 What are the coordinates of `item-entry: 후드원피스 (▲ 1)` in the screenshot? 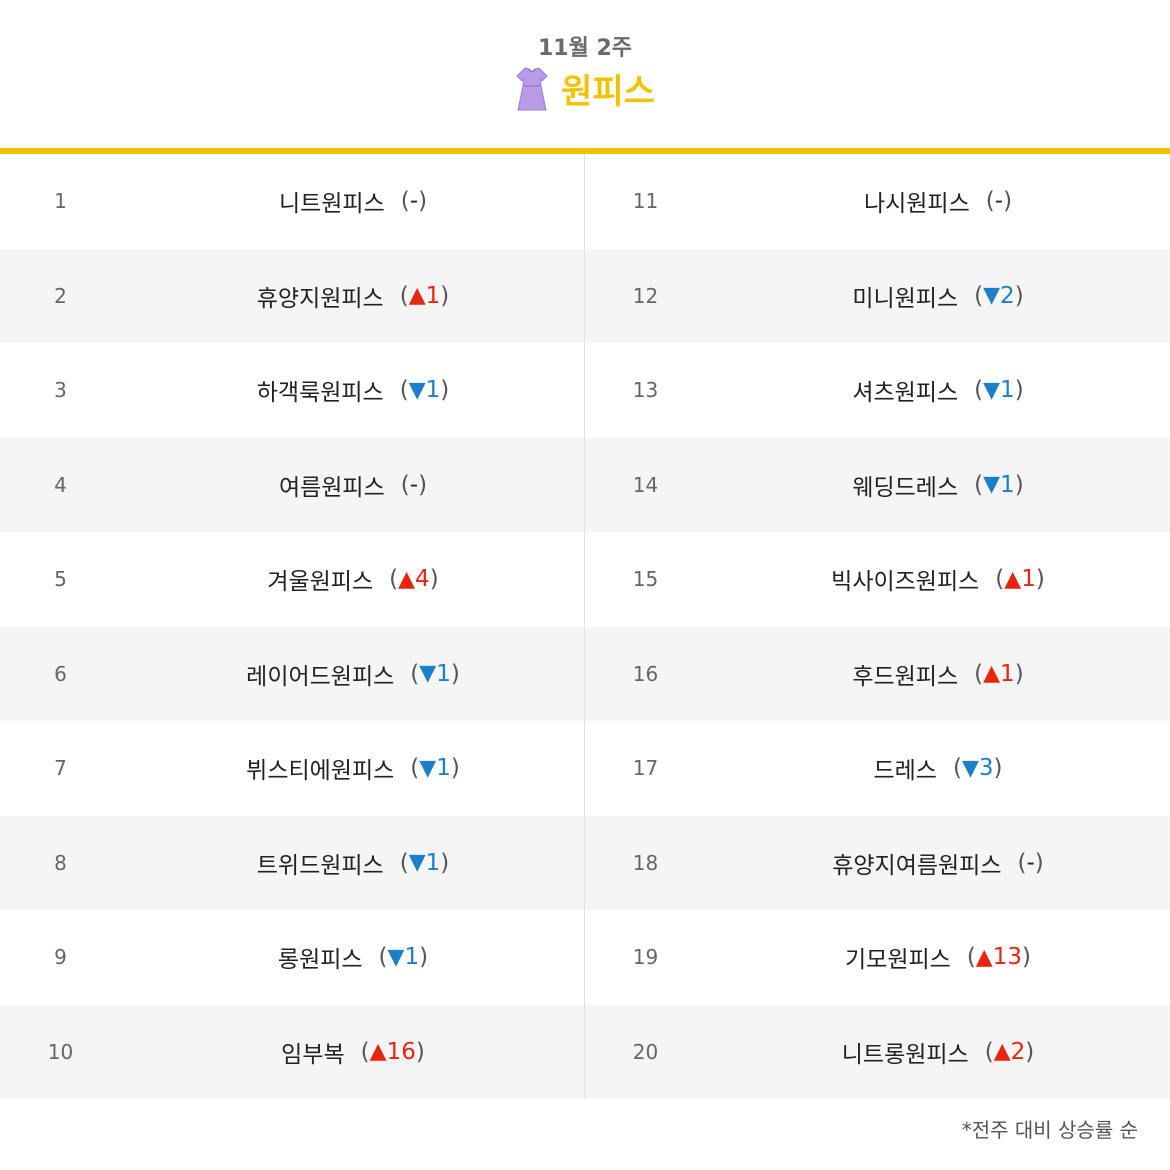 It's located at (938, 674).